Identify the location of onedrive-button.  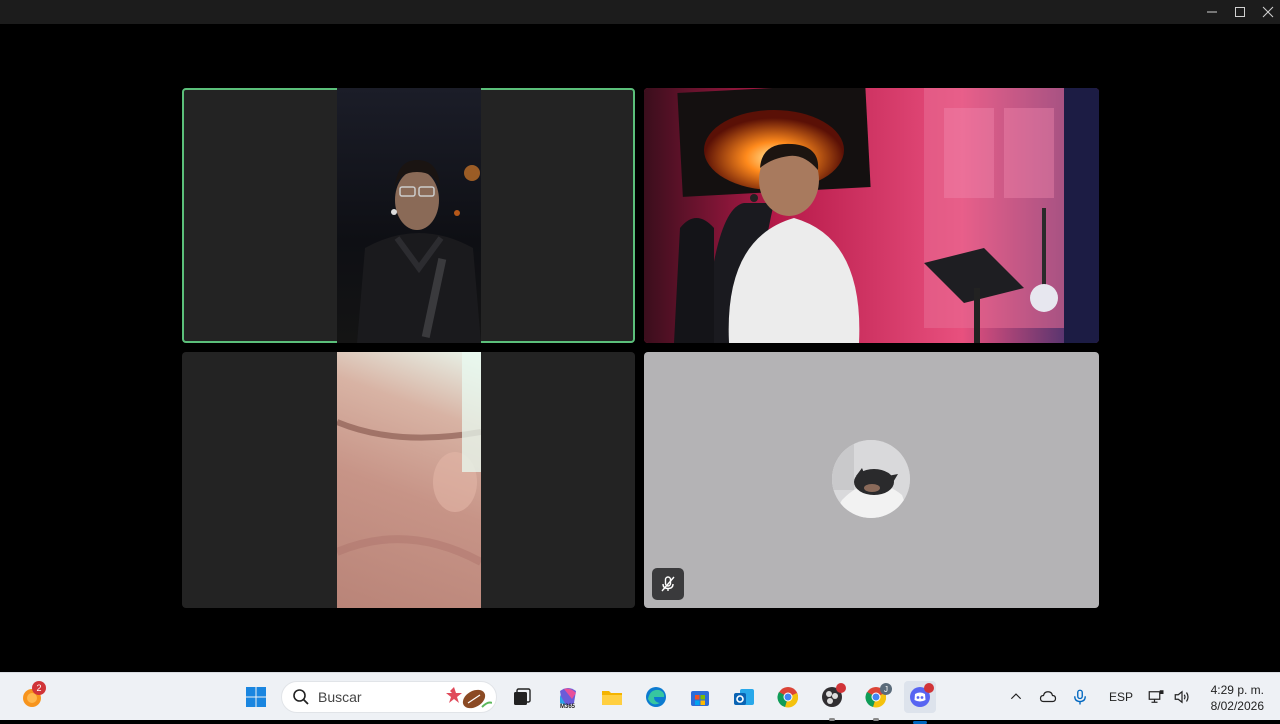
(1048, 697).